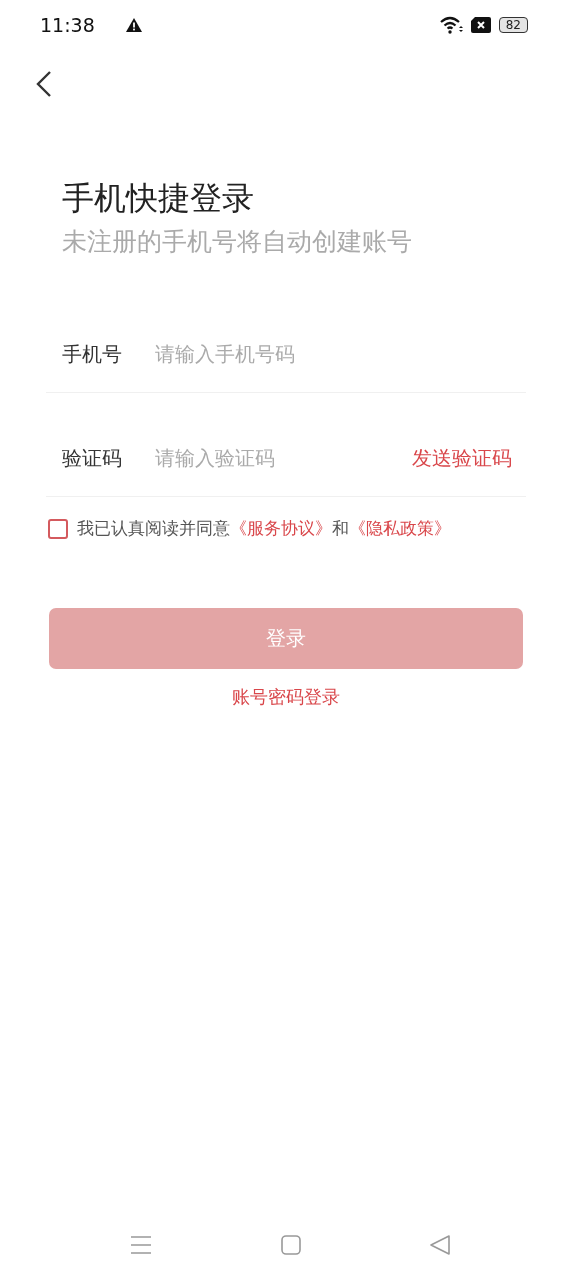 The image size is (572, 1280). Describe the element at coordinates (450, 25) in the screenshot. I see `wifi-icon` at that location.